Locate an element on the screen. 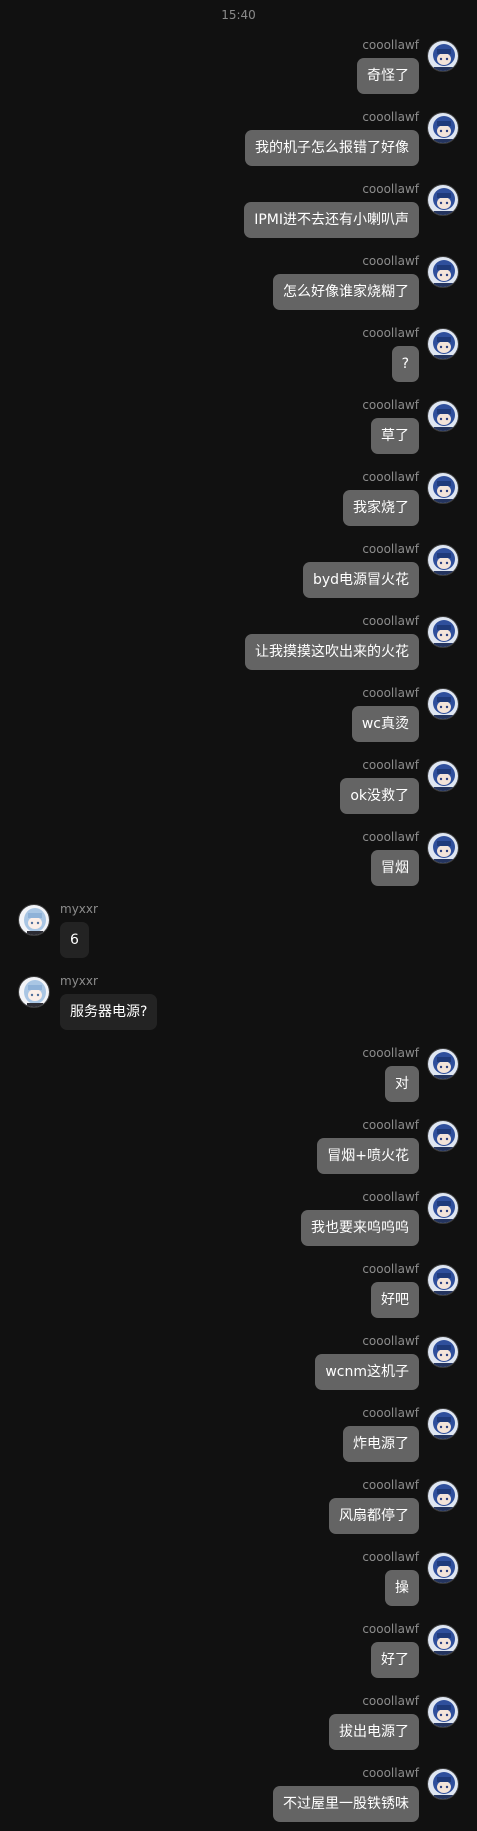 Image resolution: width=477 pixels, height=1831 pixels. chat-timestamp: 15:40 is located at coordinates (238, 15).